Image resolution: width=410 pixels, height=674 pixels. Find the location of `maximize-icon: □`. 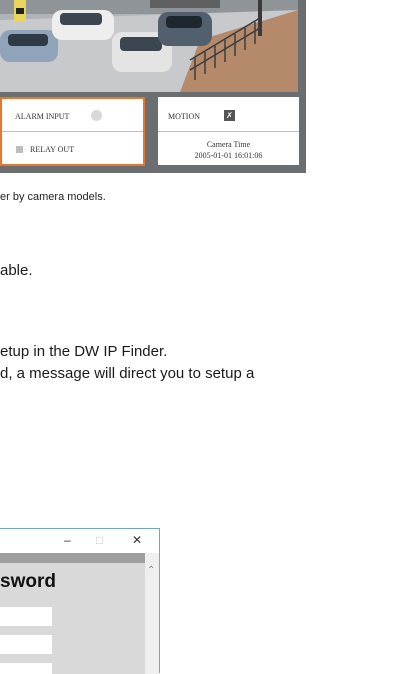

maximize-icon: □ is located at coordinates (99, 540).